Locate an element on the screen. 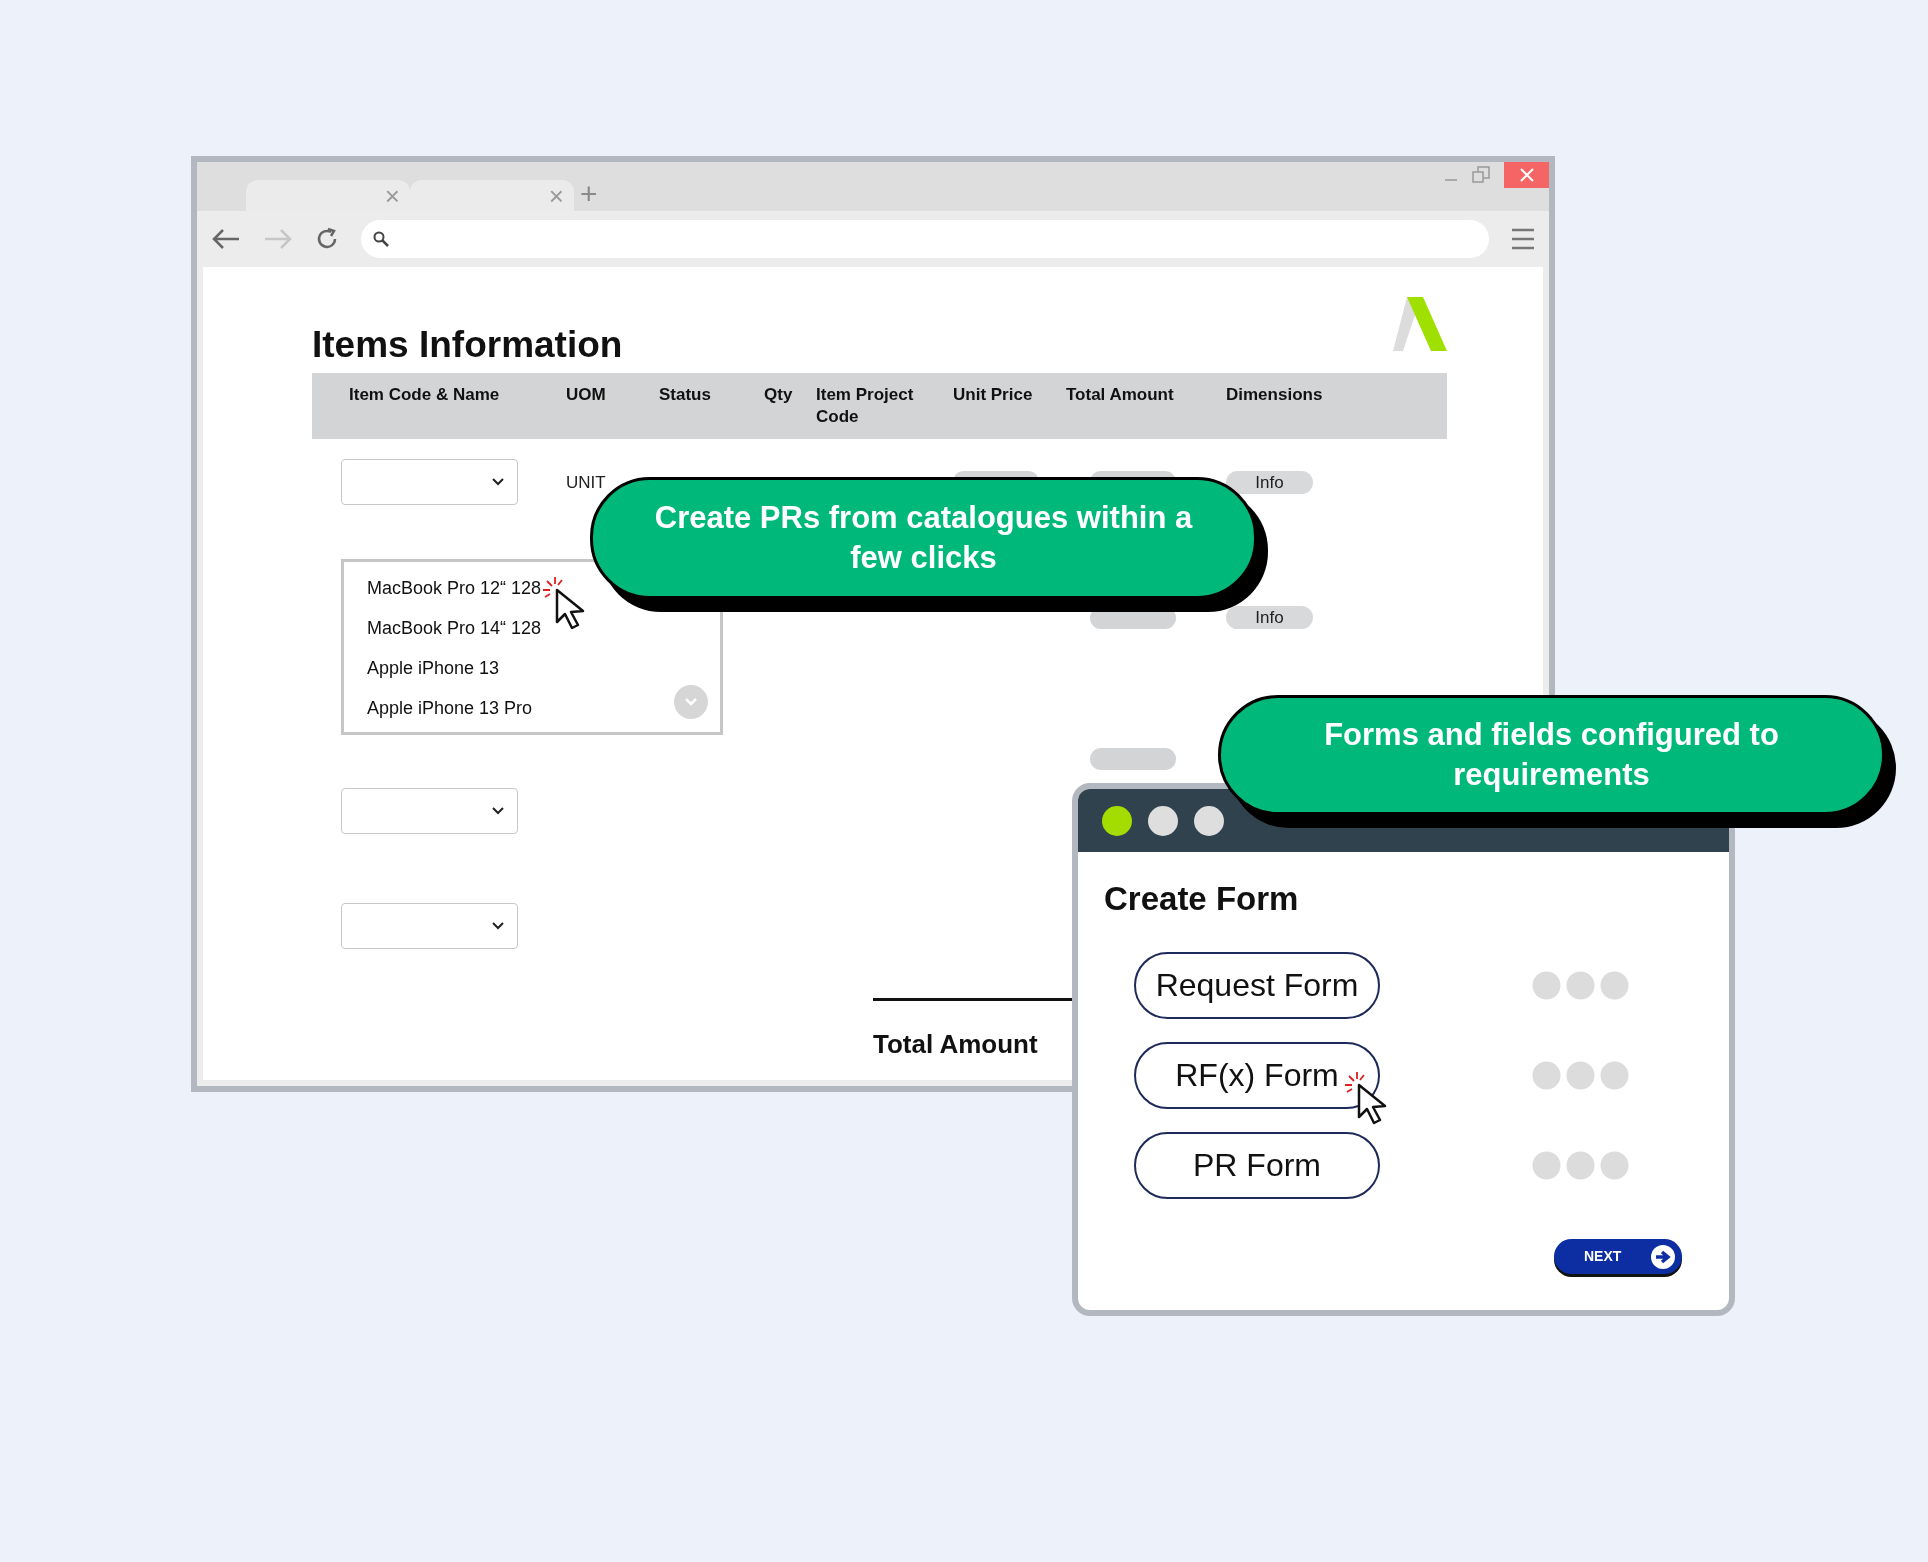  restore-icon is located at coordinates (1481, 175).